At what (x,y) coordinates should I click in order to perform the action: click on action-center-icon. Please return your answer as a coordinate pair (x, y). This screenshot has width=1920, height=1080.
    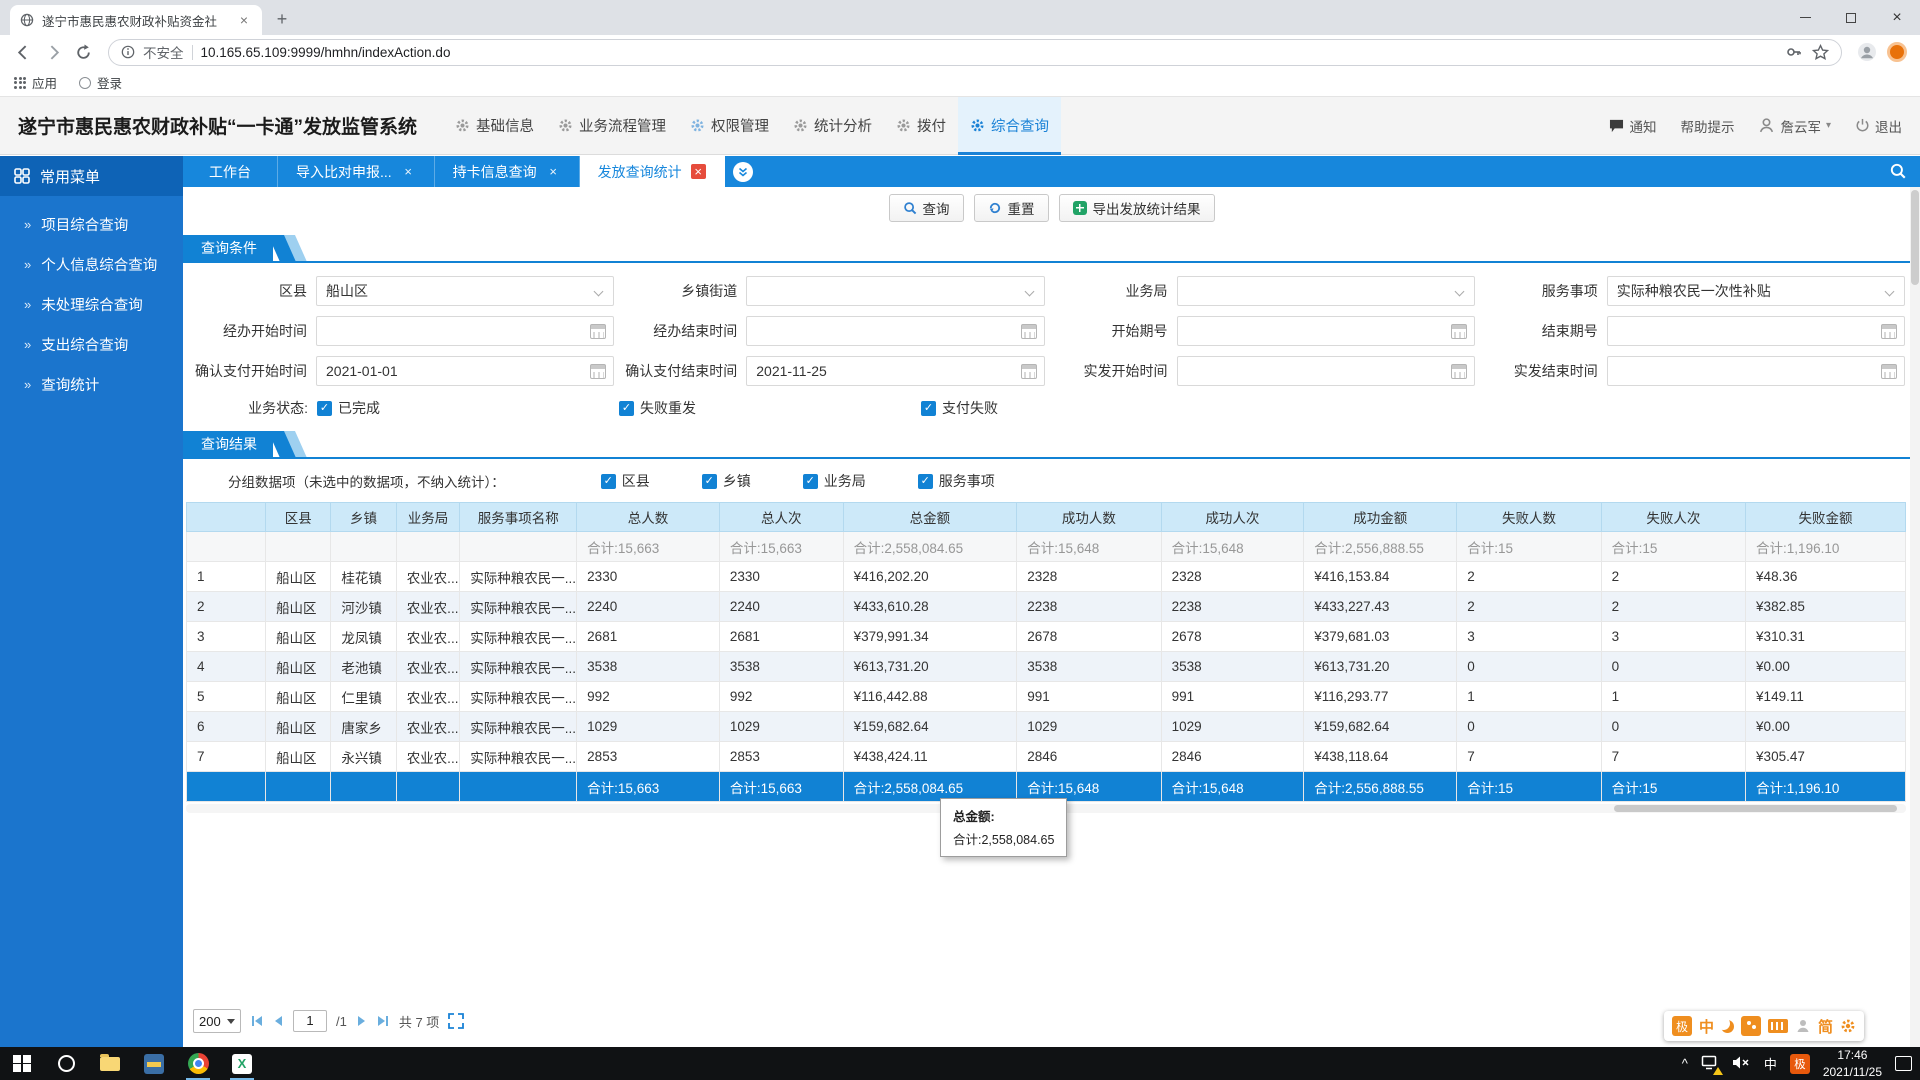
    Looking at the image, I should click on (1903, 1063).